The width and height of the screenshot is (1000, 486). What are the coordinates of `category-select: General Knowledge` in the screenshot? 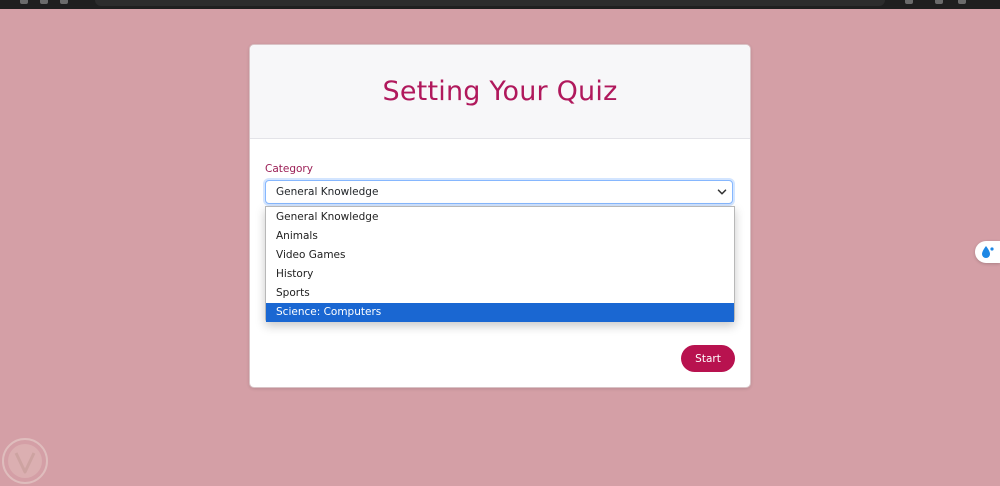 It's located at (499, 192).